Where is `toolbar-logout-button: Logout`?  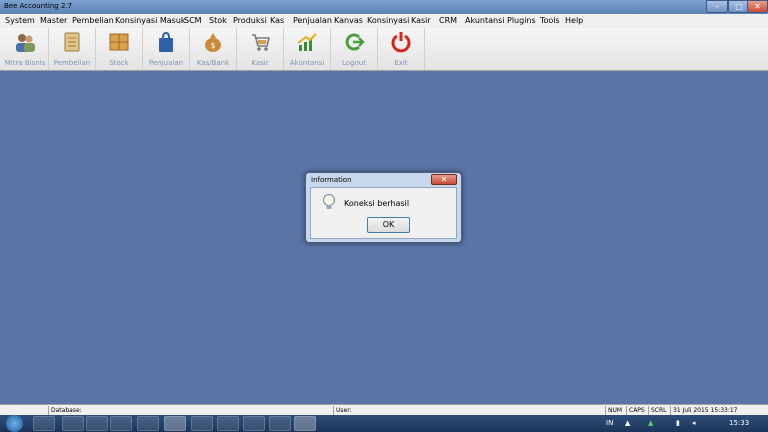 toolbar-logout-button: Logout is located at coordinates (354, 49).